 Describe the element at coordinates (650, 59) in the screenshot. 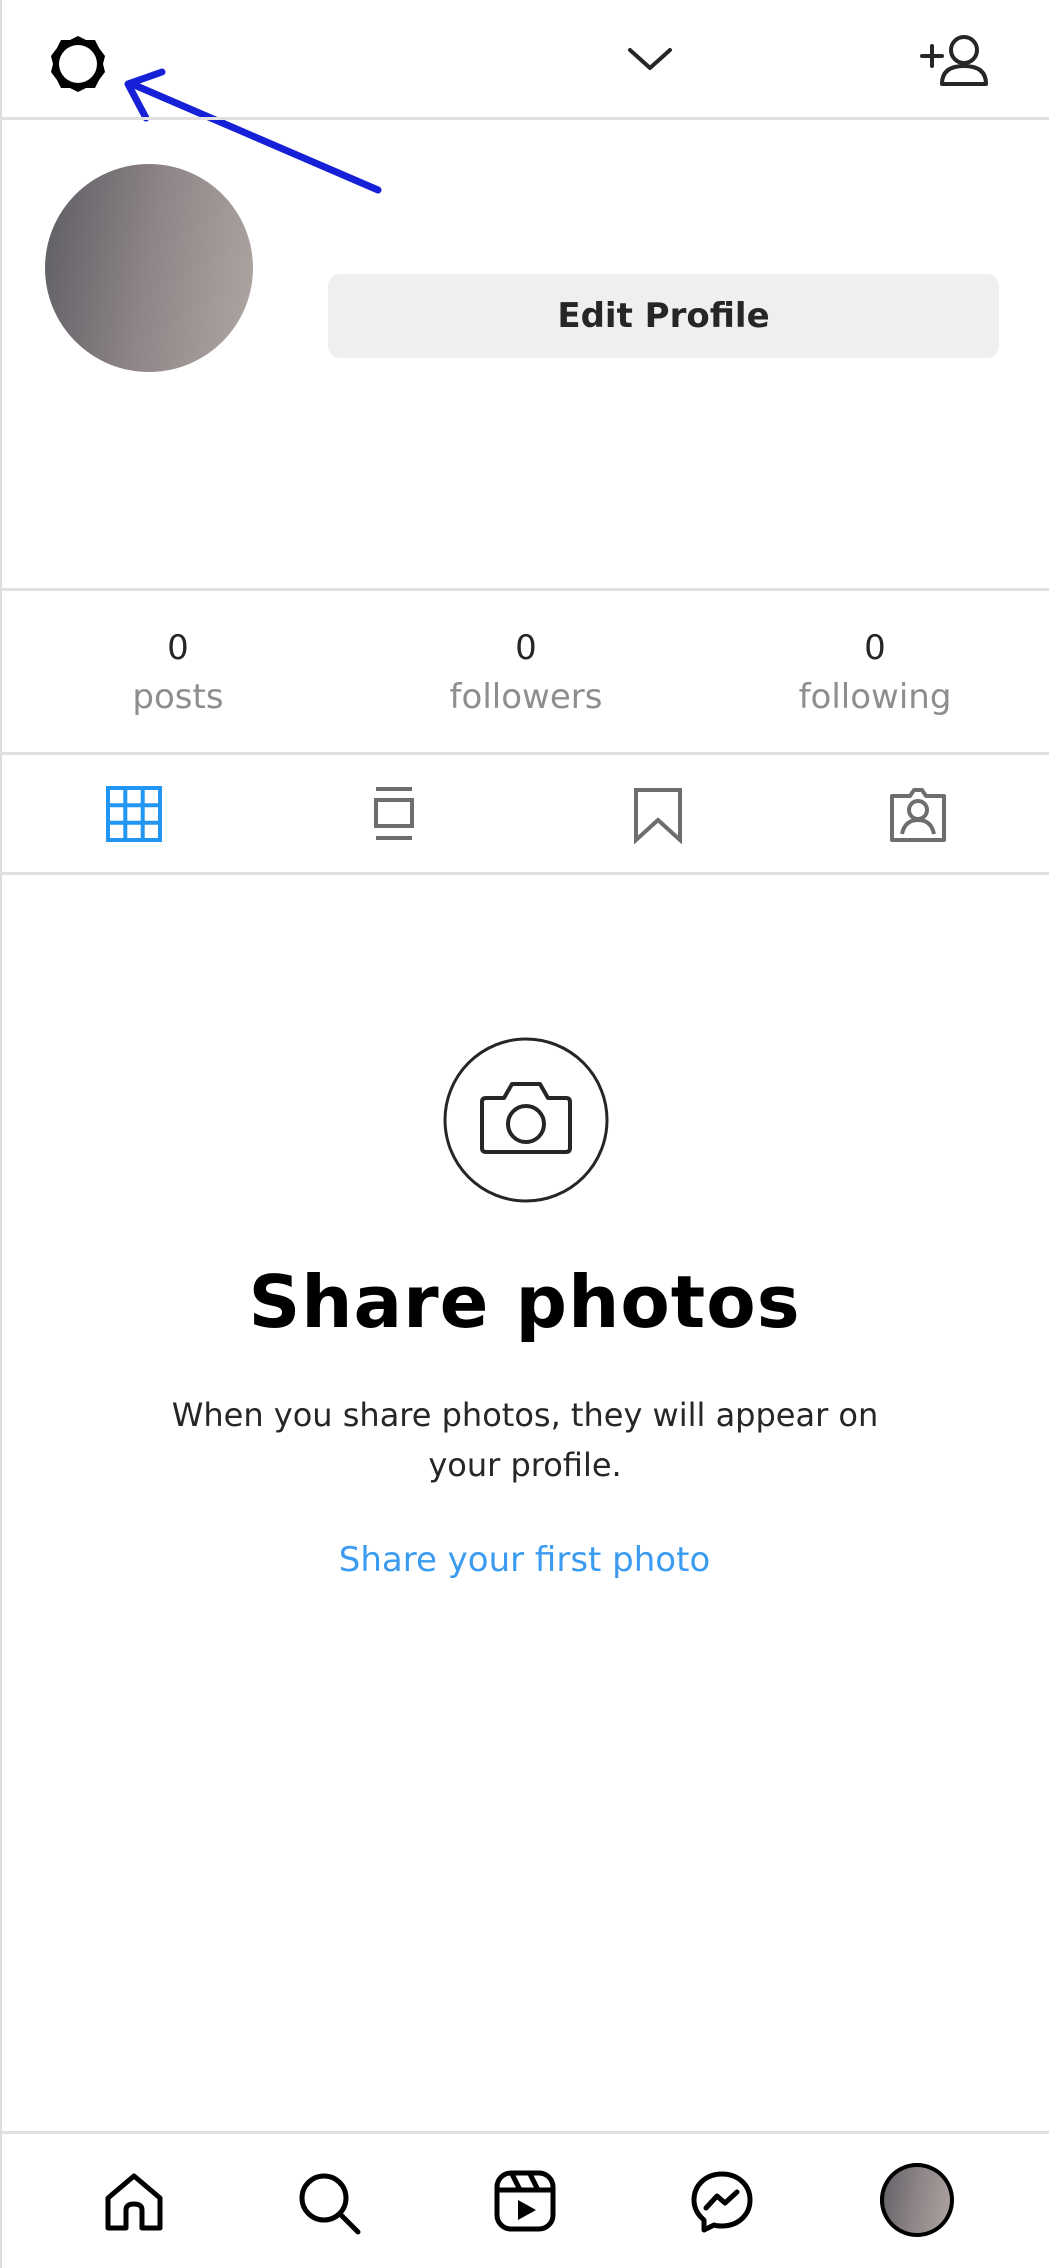

I see `chevron-down-icon` at that location.